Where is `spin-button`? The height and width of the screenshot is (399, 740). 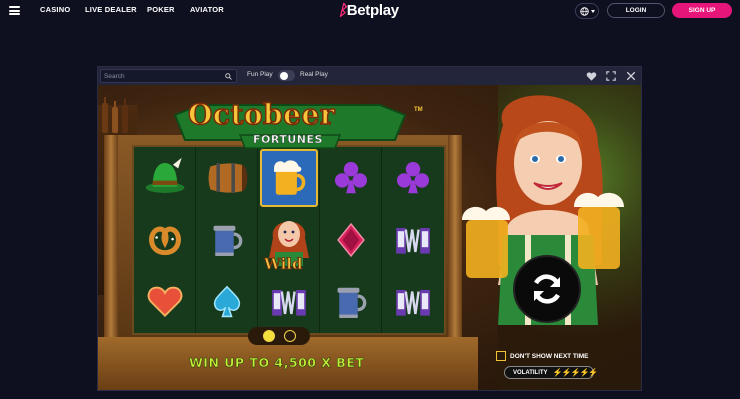
spin-button is located at coordinates (547, 289).